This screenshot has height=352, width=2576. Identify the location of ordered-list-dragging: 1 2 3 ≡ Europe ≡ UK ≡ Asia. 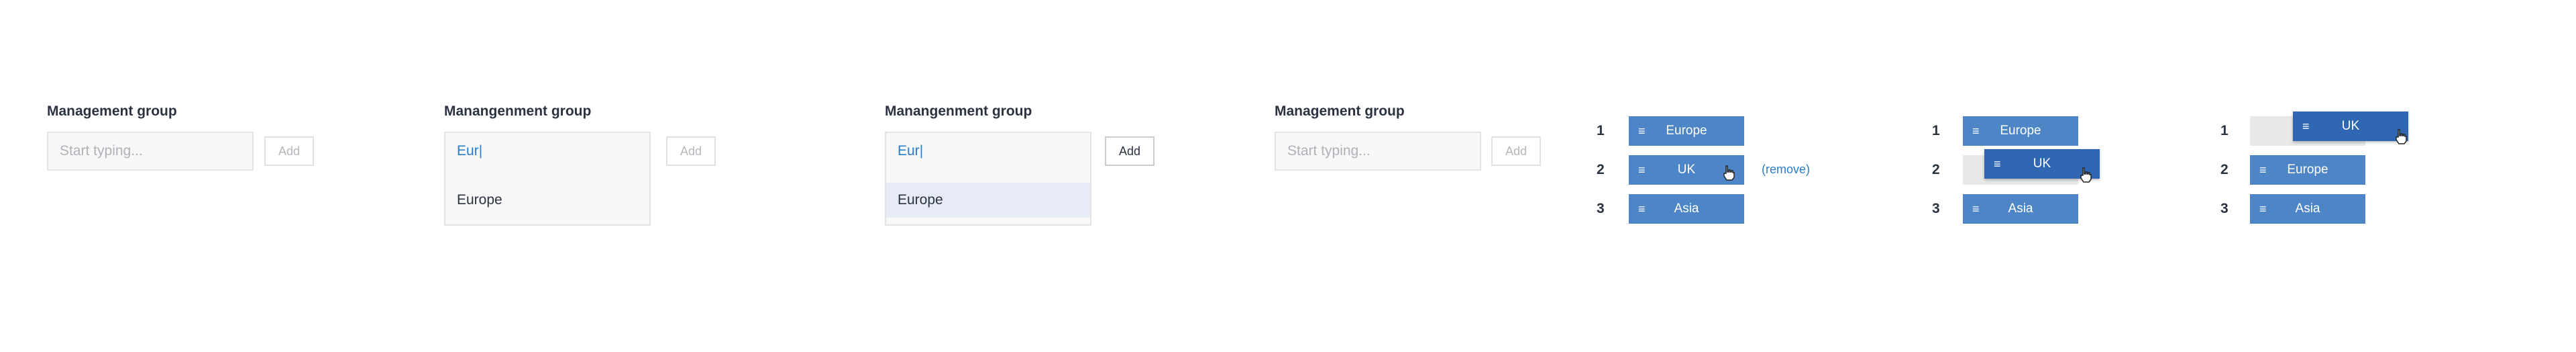
(2059, 176).